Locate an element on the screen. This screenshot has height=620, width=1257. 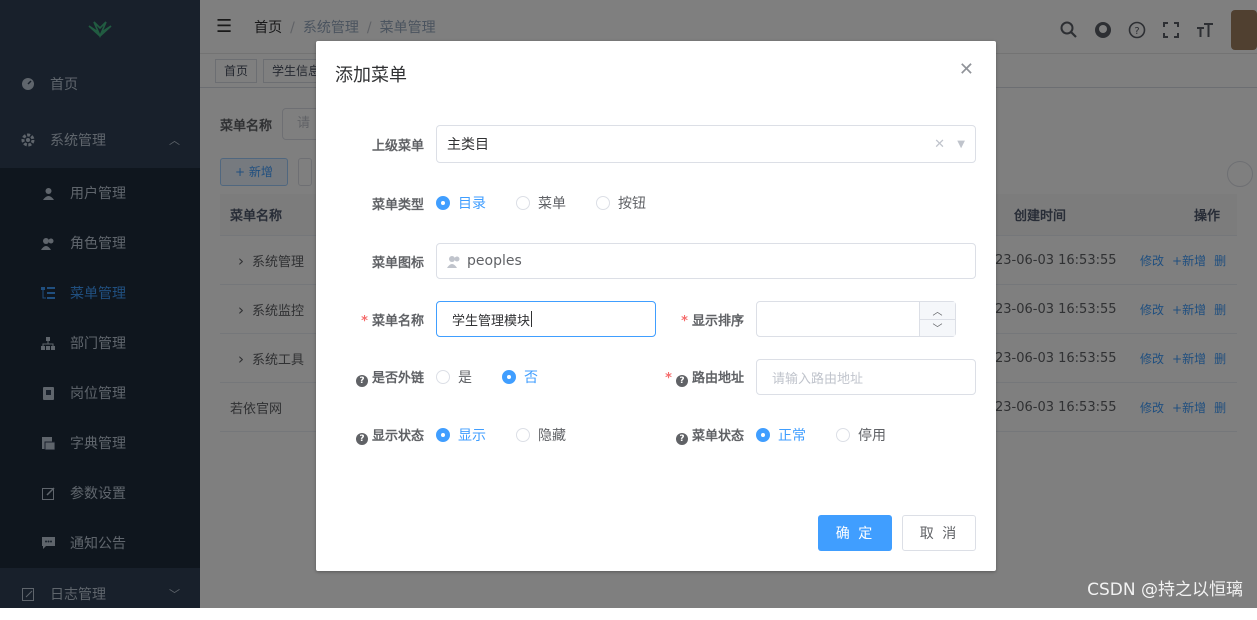
status-label: ? 菜单状态 is located at coordinates (700, 435).